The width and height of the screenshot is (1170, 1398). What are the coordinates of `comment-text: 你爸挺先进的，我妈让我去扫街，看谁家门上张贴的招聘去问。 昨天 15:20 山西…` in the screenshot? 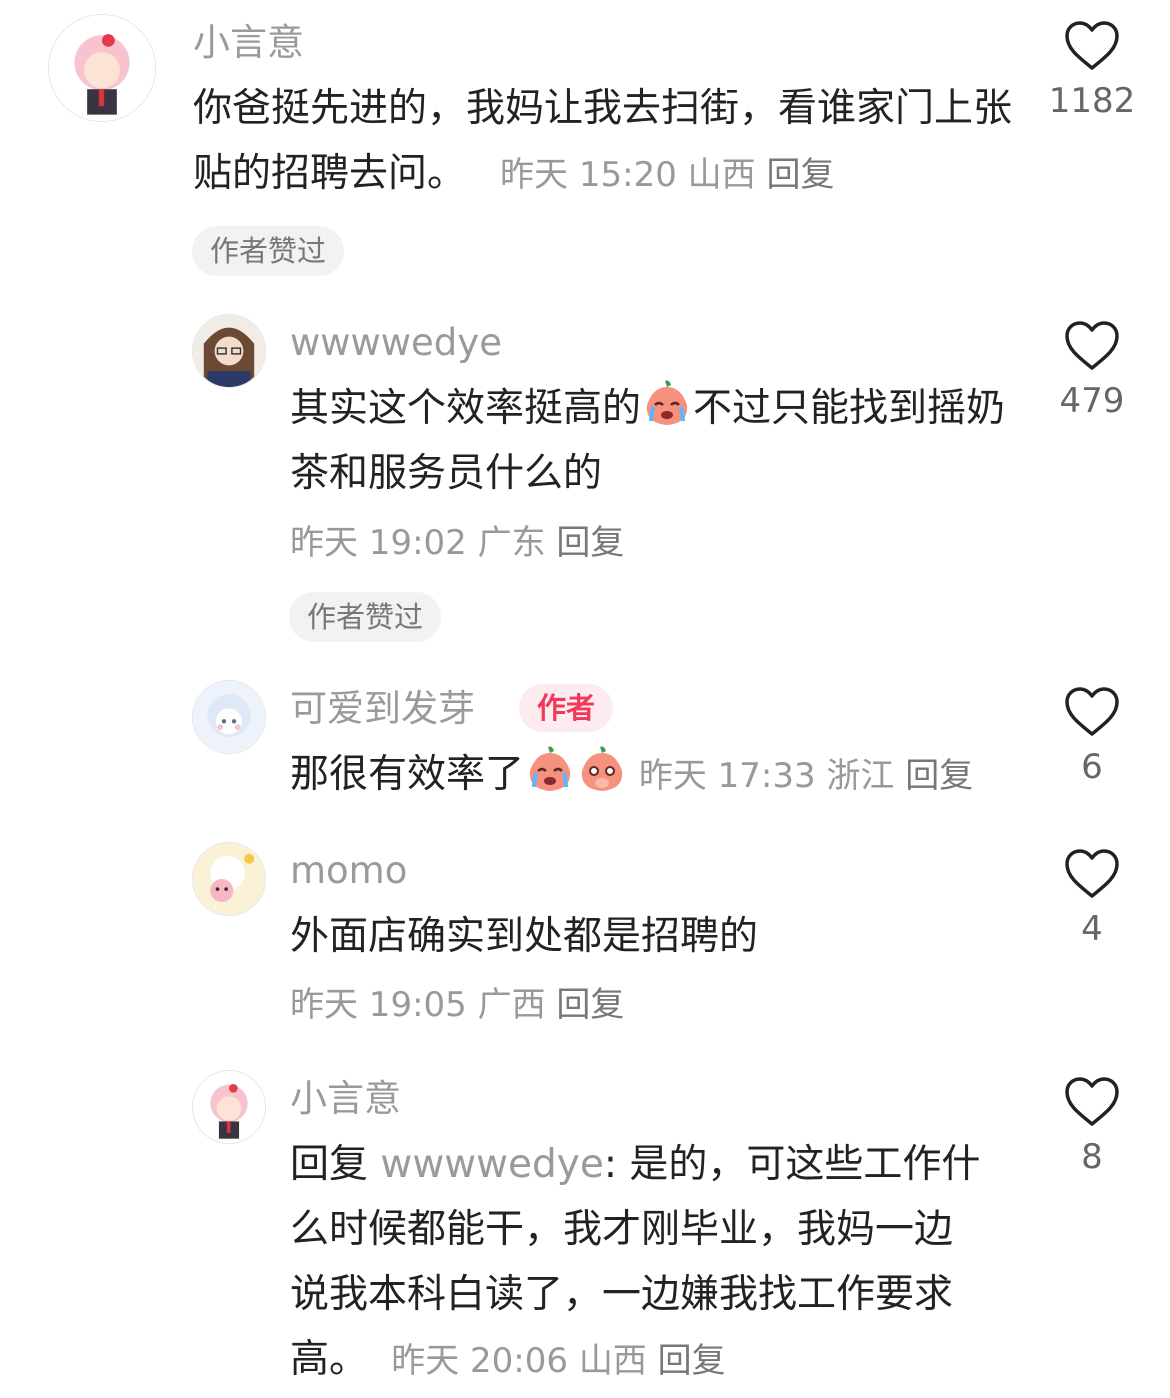 It's located at (608, 142).